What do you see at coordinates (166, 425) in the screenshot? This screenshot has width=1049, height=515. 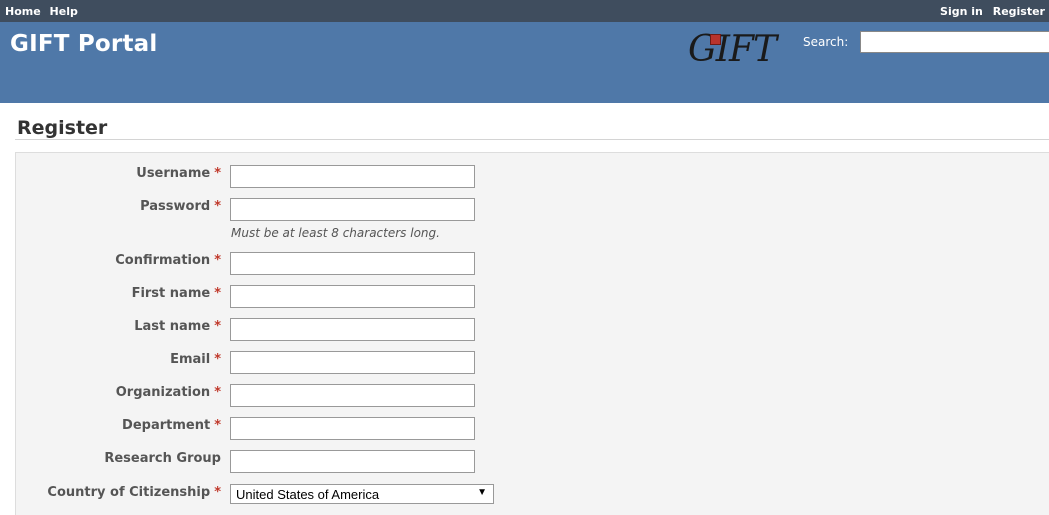 I see `department-label-text: Department` at bounding box center [166, 425].